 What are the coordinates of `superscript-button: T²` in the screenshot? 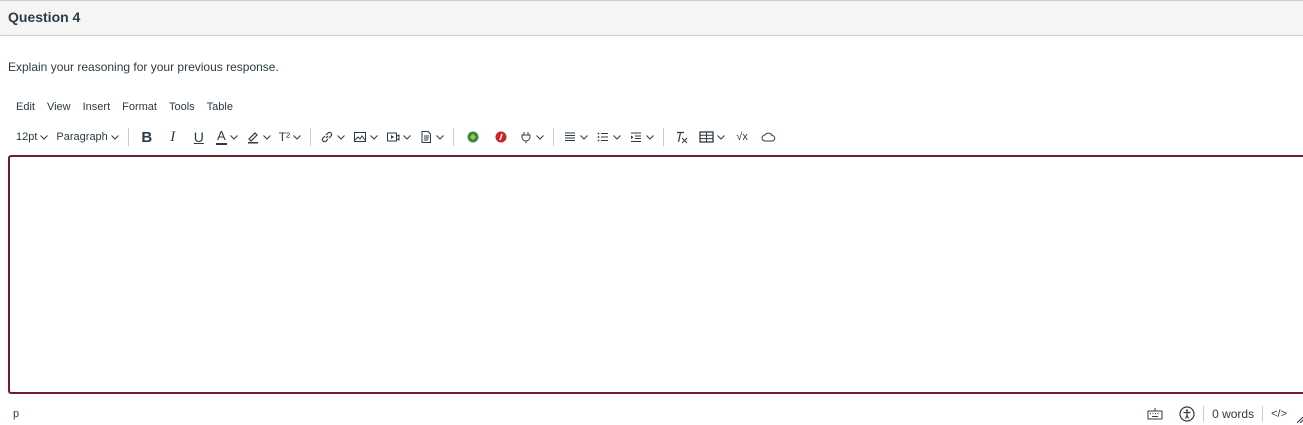 It's located at (290, 137).